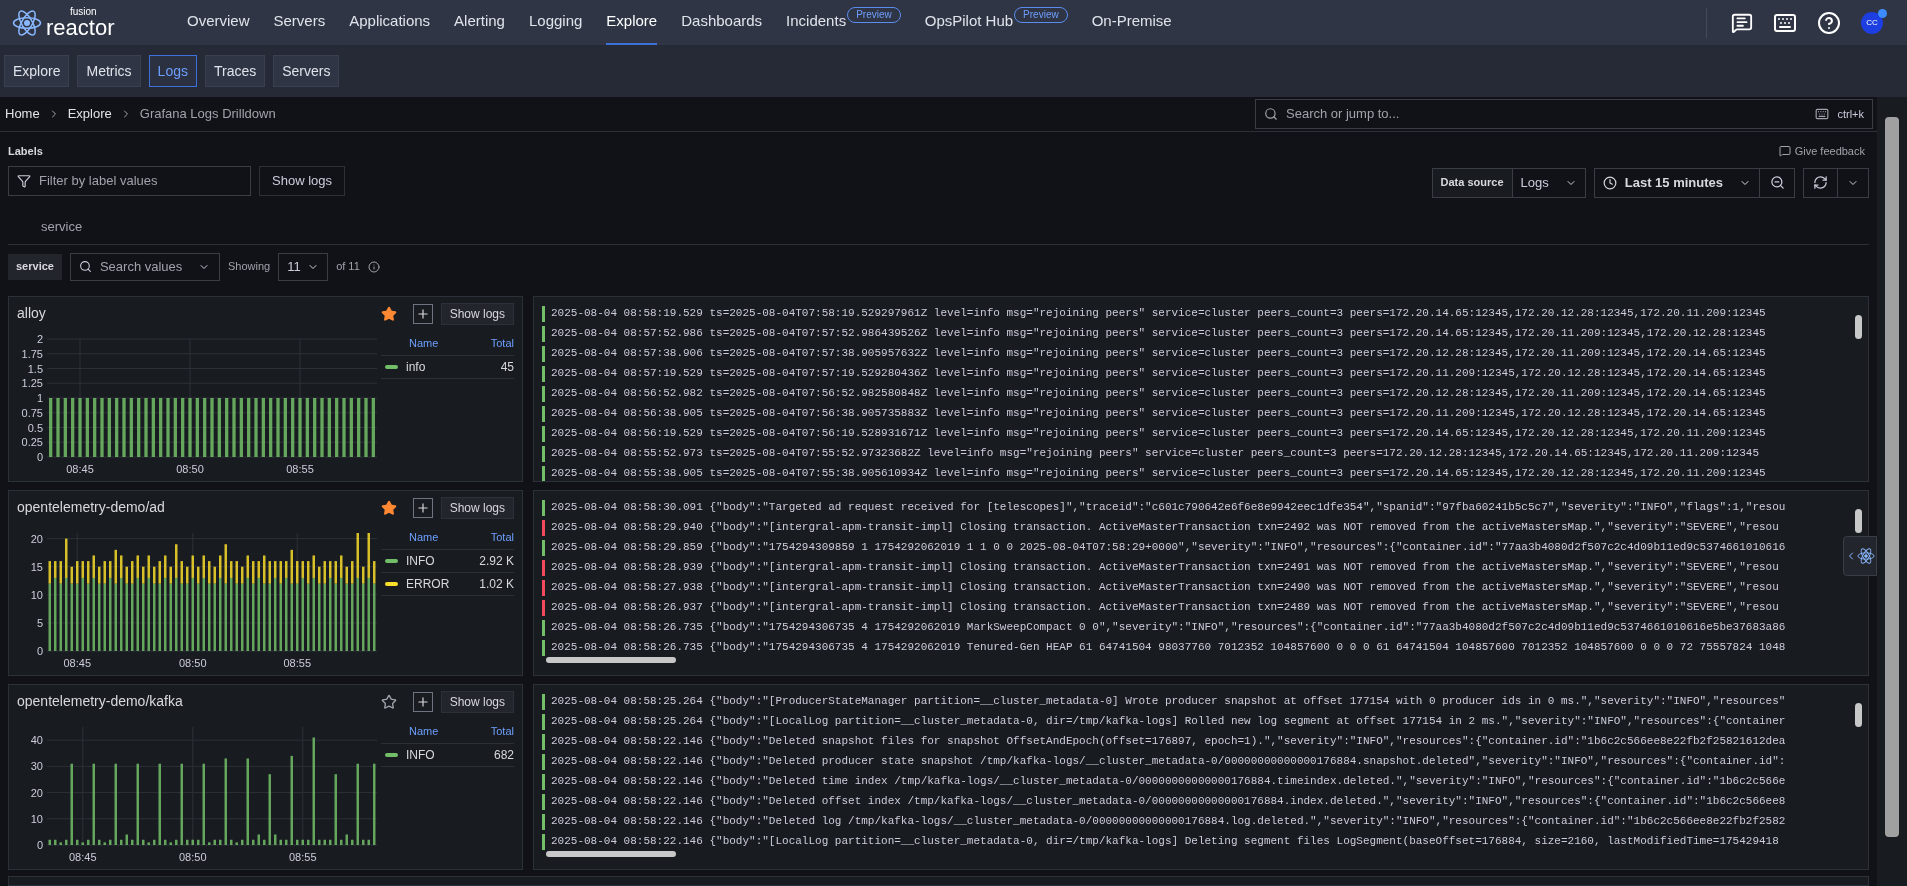  Describe the element at coordinates (1155, 453) in the screenshot. I see `log-line: 2025-08-04 08:55:52.973 ts=2025-08-04T07:55:52.97323682Z level=info msg="rejoining peers" service=cluster peers_count=3 peers=172.20.12.28:12345,172.20.14.65:12345,172.20.11.209:12345` at that location.